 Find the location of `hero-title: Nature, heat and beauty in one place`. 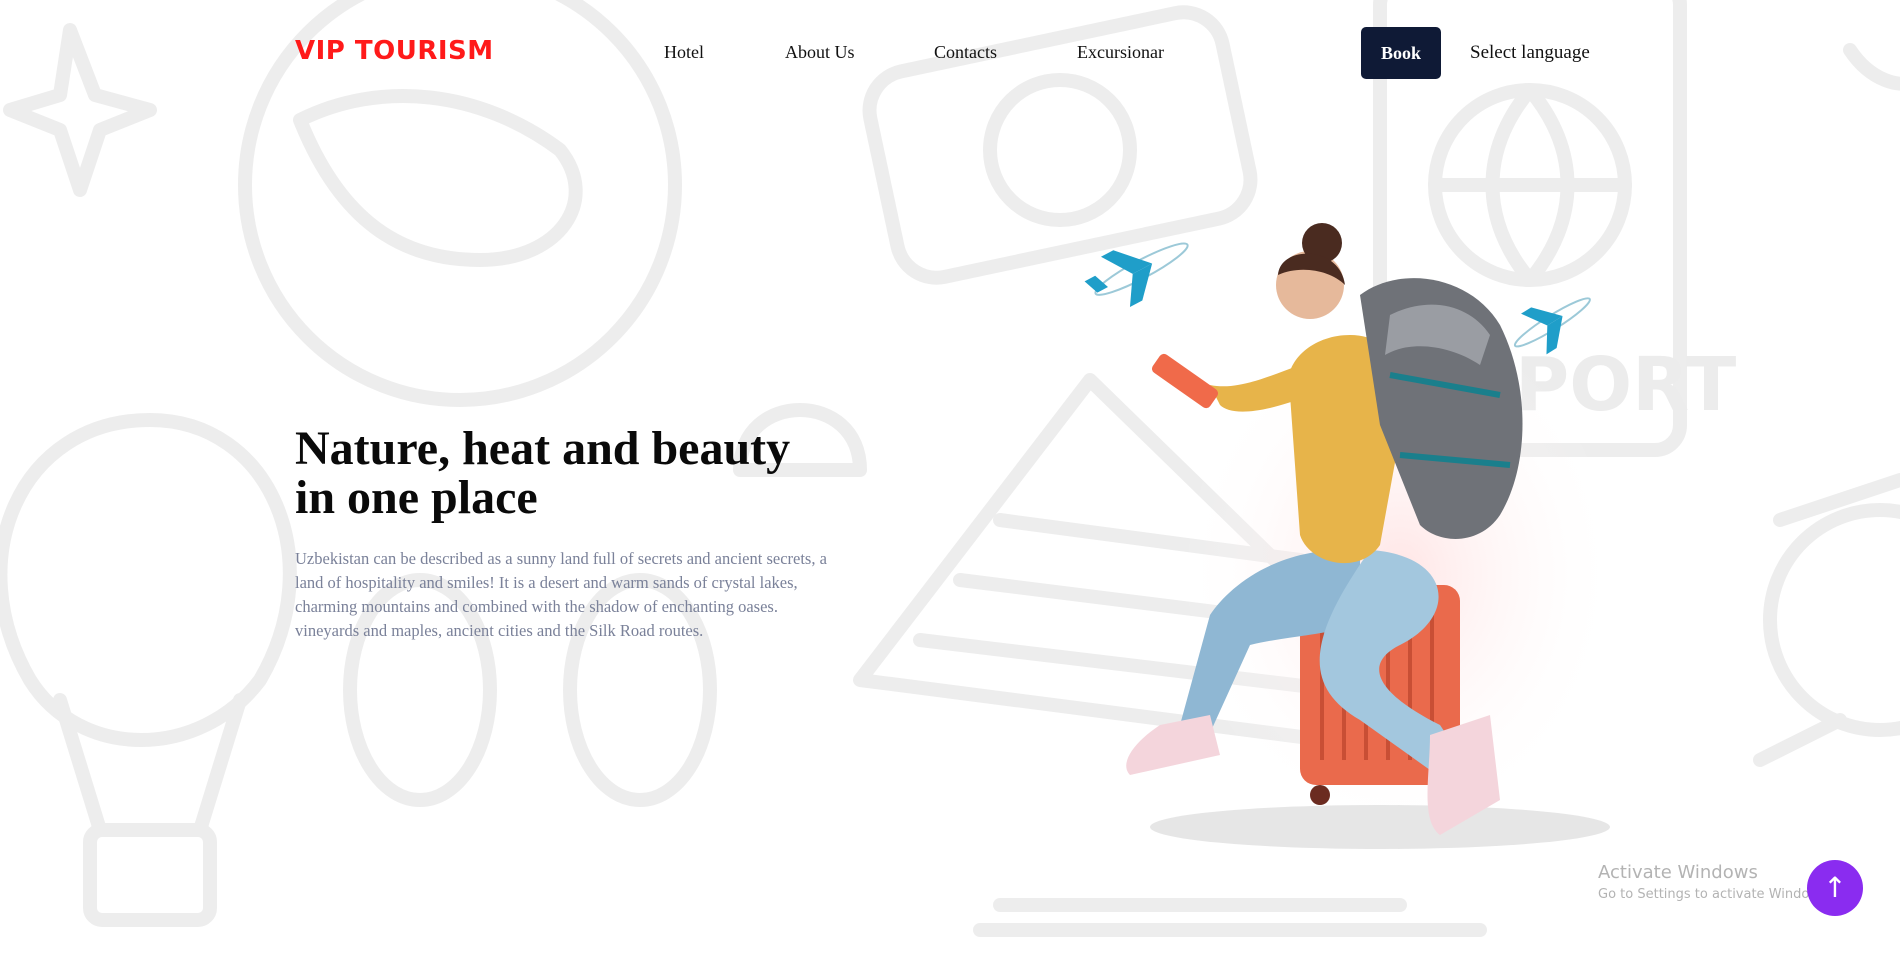

hero-title: Nature, heat and beauty in one place is located at coordinates (575, 473).